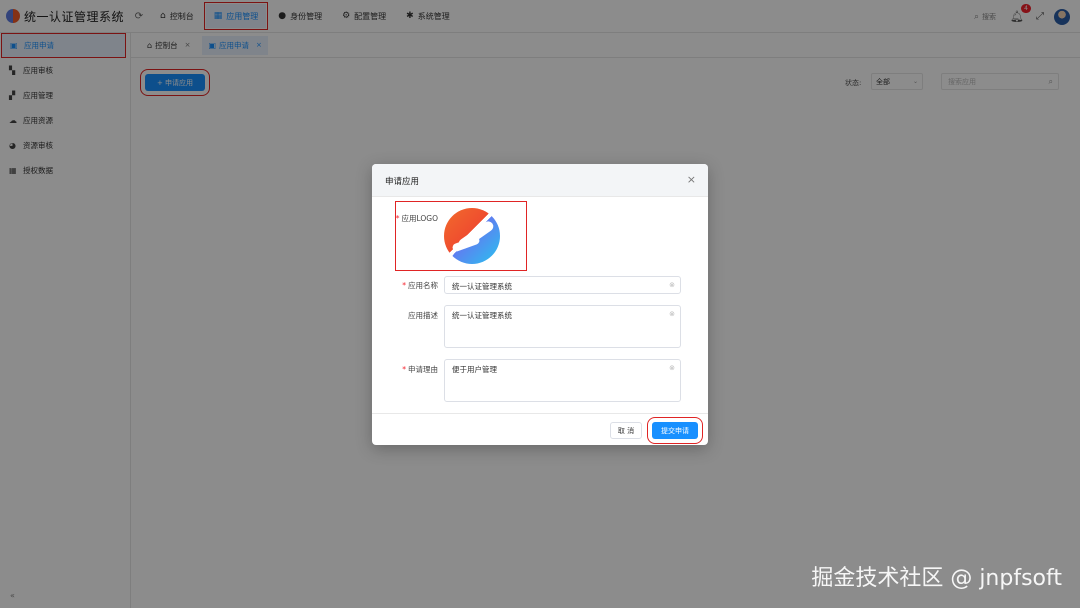 Image resolution: width=1080 pixels, height=608 pixels. Describe the element at coordinates (562, 380) in the screenshot. I see `apply-reason-field: 便于用户管理 ⊗` at that location.